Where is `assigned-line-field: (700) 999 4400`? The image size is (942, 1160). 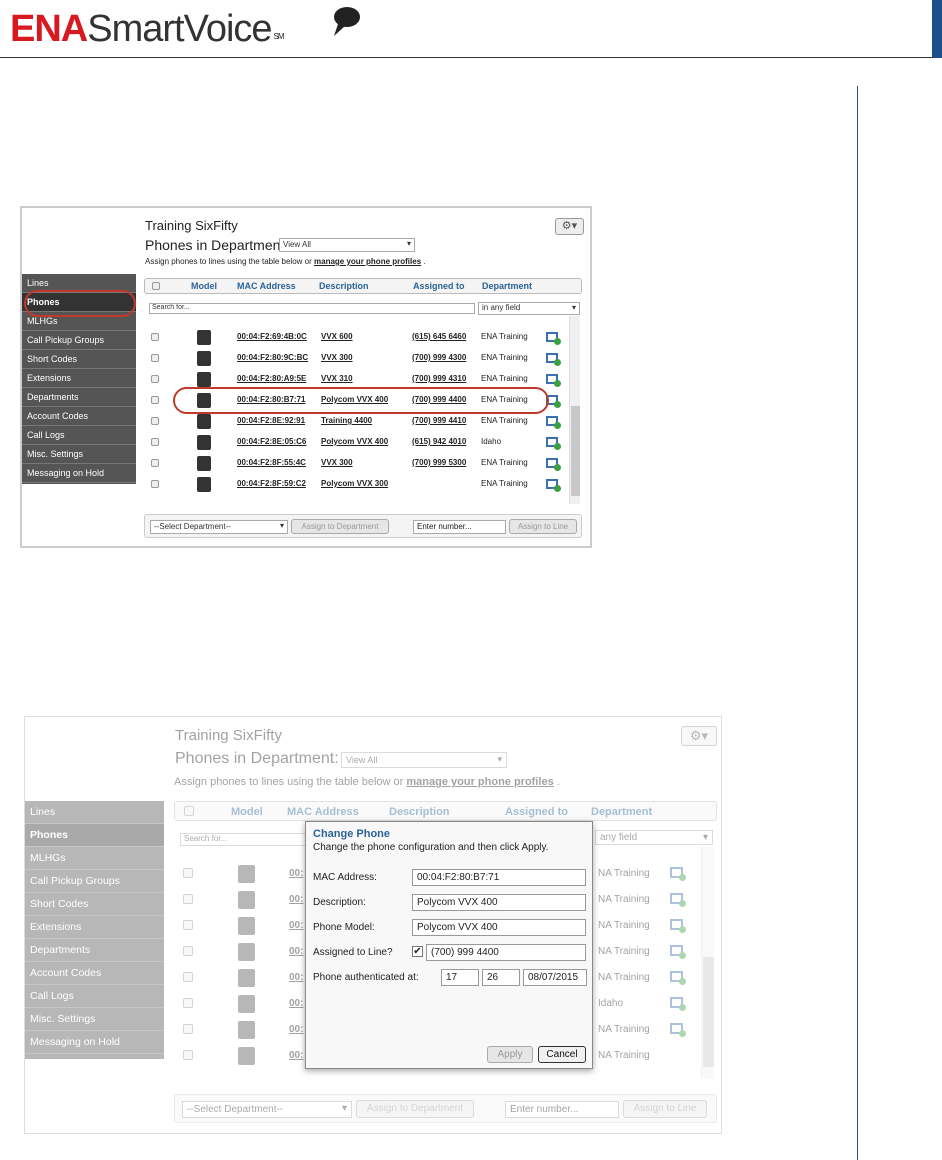
assigned-line-field: (700) 999 4400 is located at coordinates (506, 952).